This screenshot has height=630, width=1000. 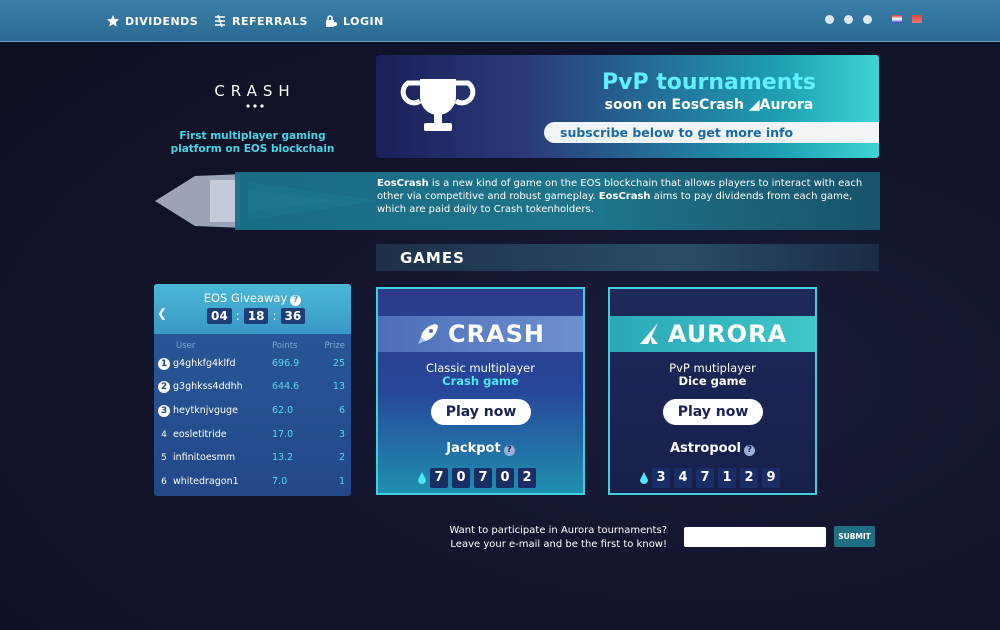 I want to click on giveaway-timer: 04 : 18 : 36, so click(x=256, y=316).